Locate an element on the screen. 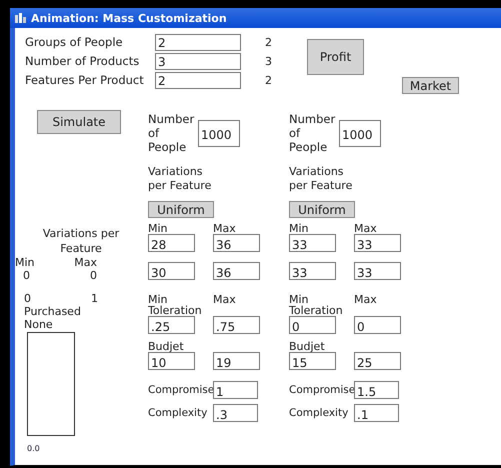  summary-heading: Variations per Feature is located at coordinates (81, 241).